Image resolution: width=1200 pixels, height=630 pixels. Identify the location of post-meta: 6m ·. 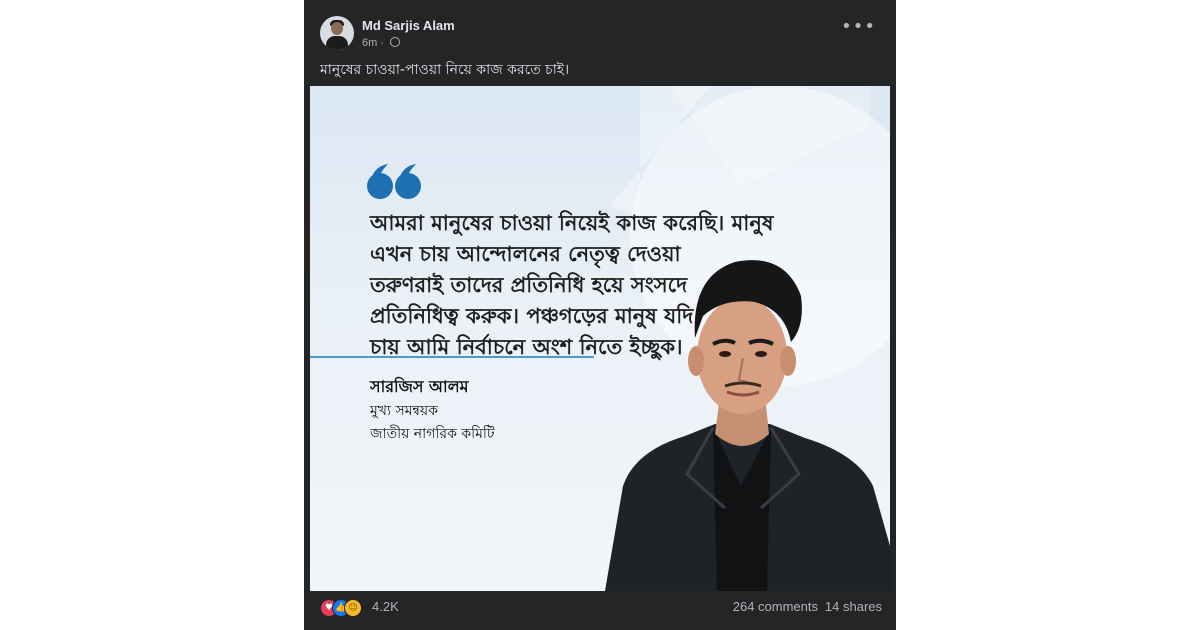
(381, 43).